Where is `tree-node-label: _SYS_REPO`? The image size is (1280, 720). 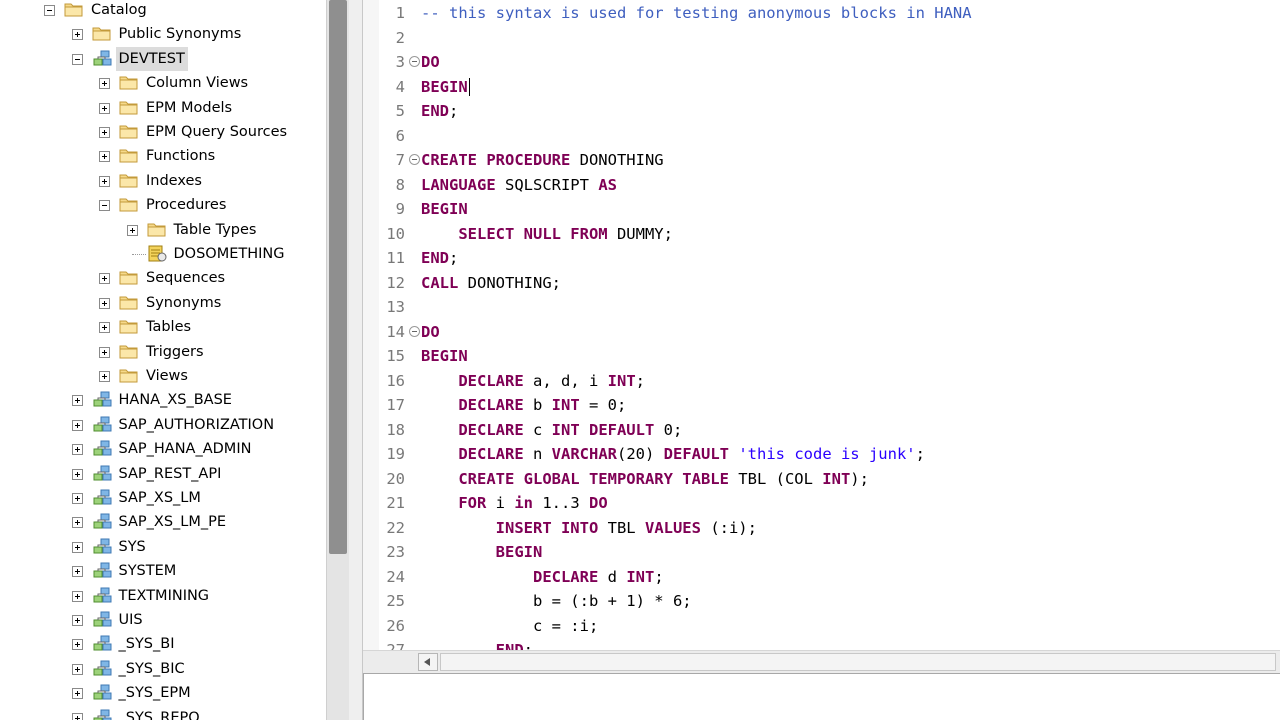
tree-node-label: _SYS_REPO is located at coordinates (159, 713).